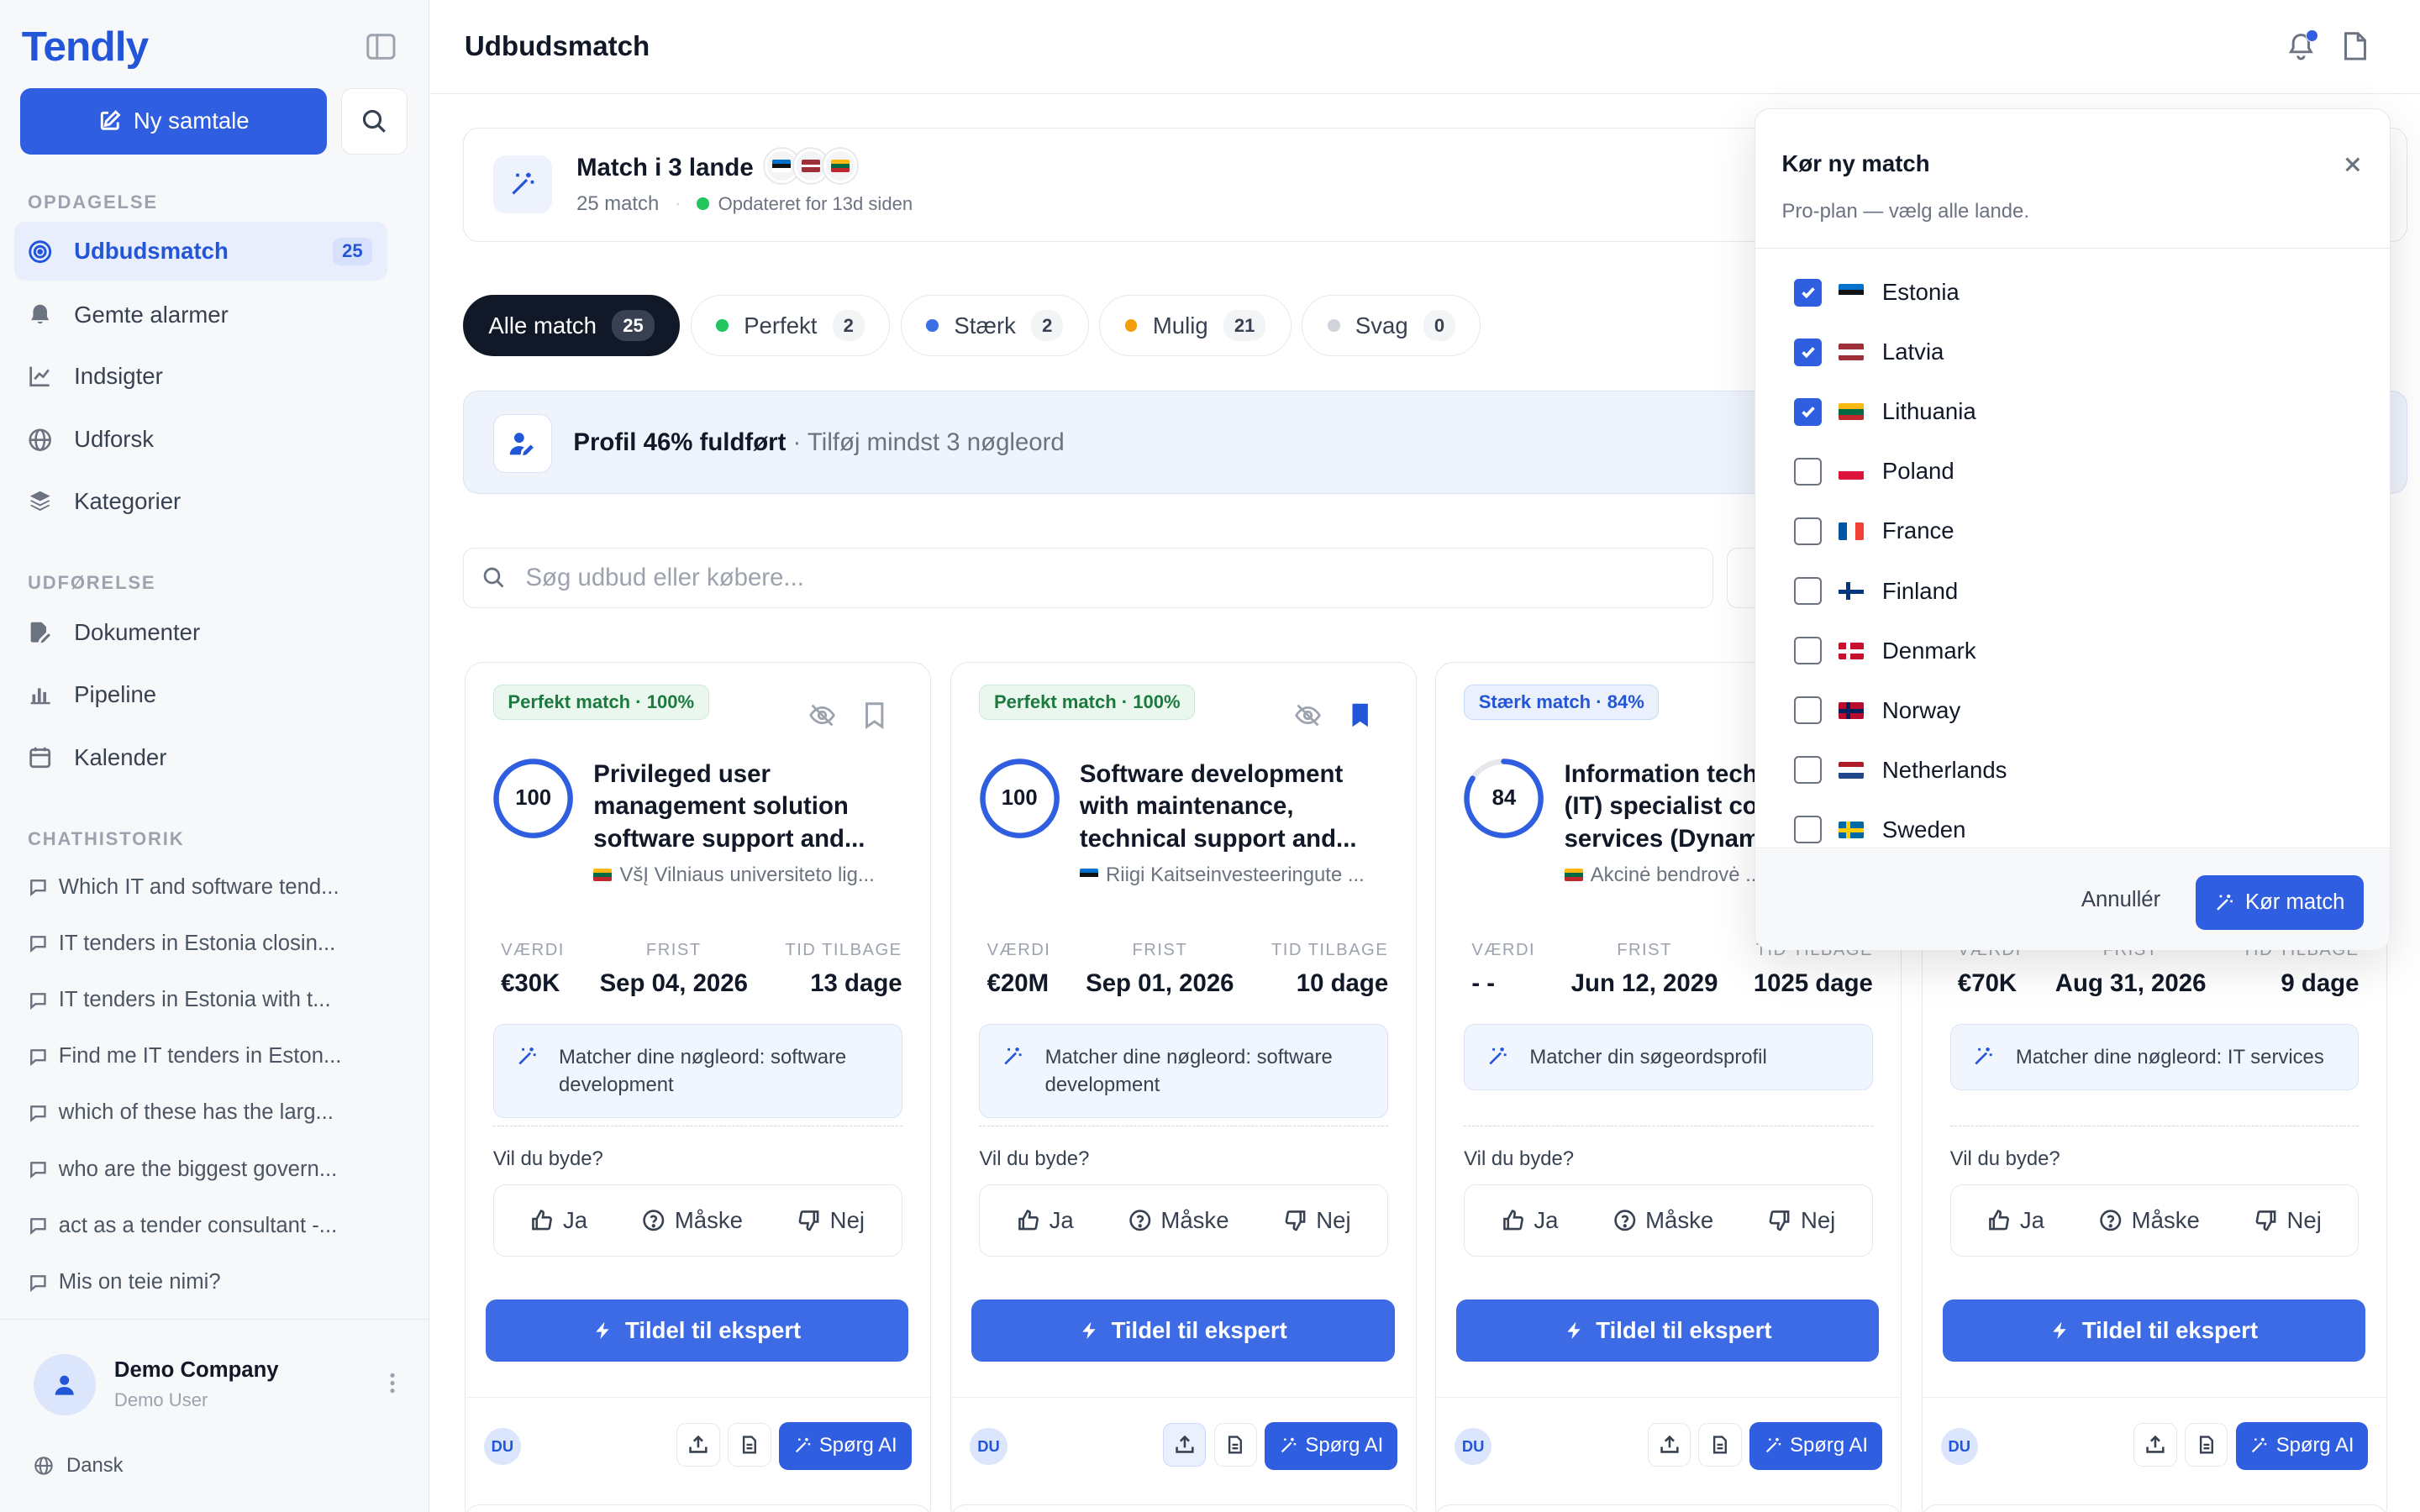 Image resolution: width=2420 pixels, height=1512 pixels. I want to click on sidebar-toggle-icon, so click(382, 46).